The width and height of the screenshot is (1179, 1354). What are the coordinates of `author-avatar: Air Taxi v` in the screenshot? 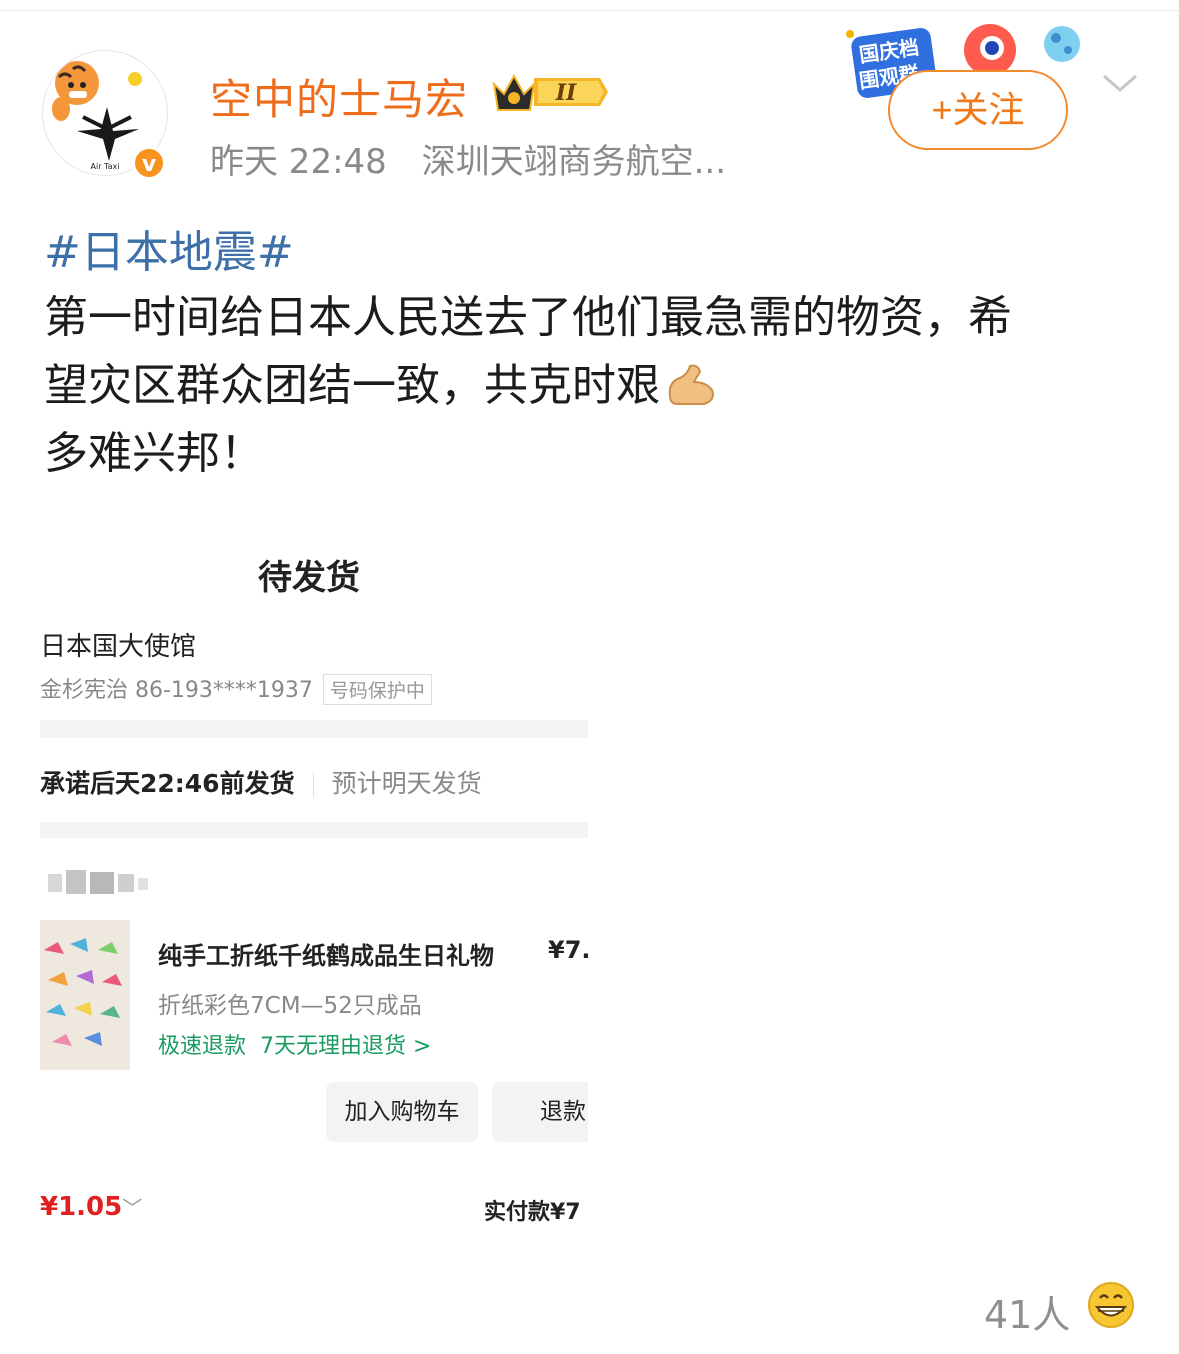 It's located at (104, 109).